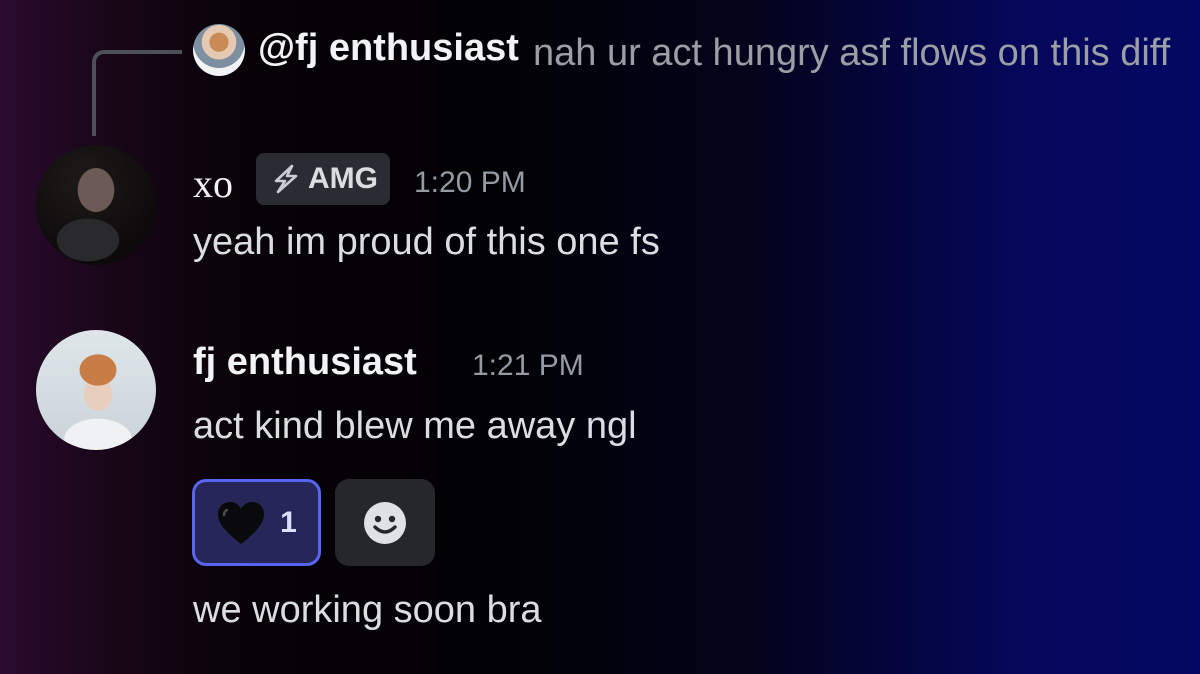  Describe the element at coordinates (213, 183) in the screenshot. I see `username-xo: xo` at that location.